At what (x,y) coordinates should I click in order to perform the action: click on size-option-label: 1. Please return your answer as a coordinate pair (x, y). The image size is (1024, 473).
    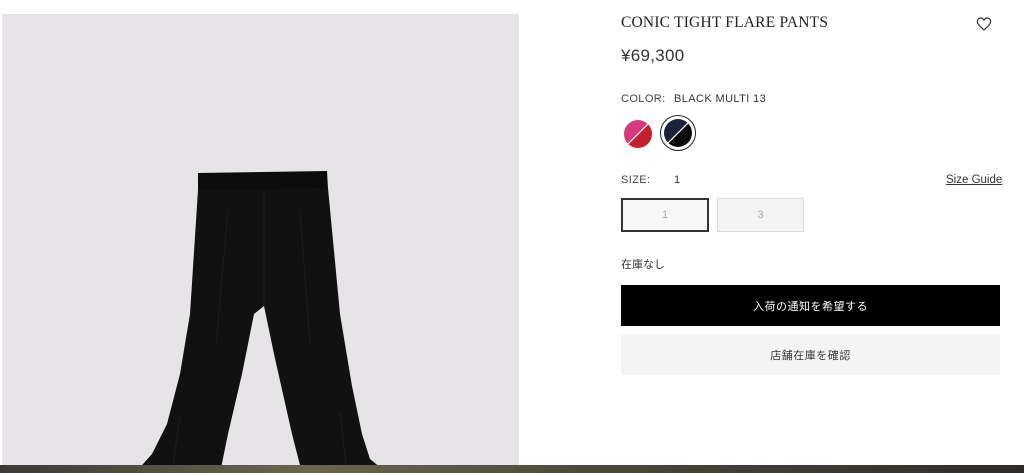
    Looking at the image, I should click on (665, 215).